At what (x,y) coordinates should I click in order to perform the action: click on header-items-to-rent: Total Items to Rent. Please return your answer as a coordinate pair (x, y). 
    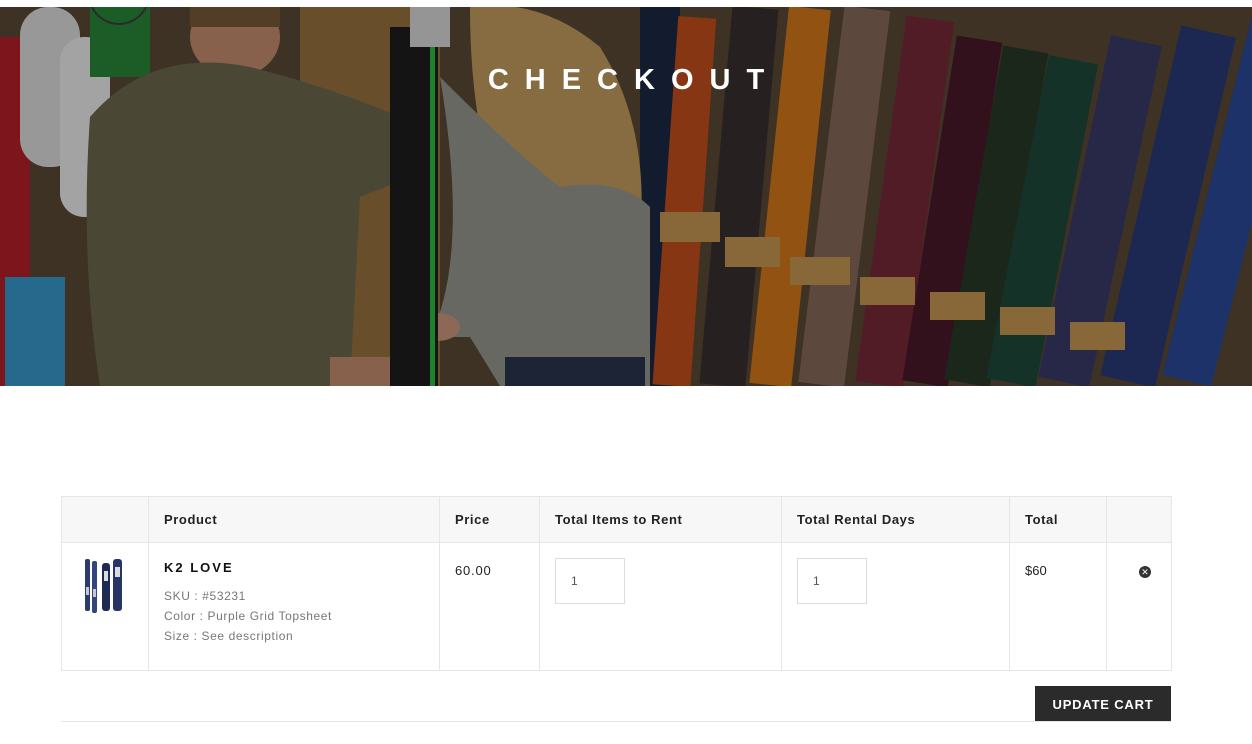
    Looking at the image, I should click on (660, 519).